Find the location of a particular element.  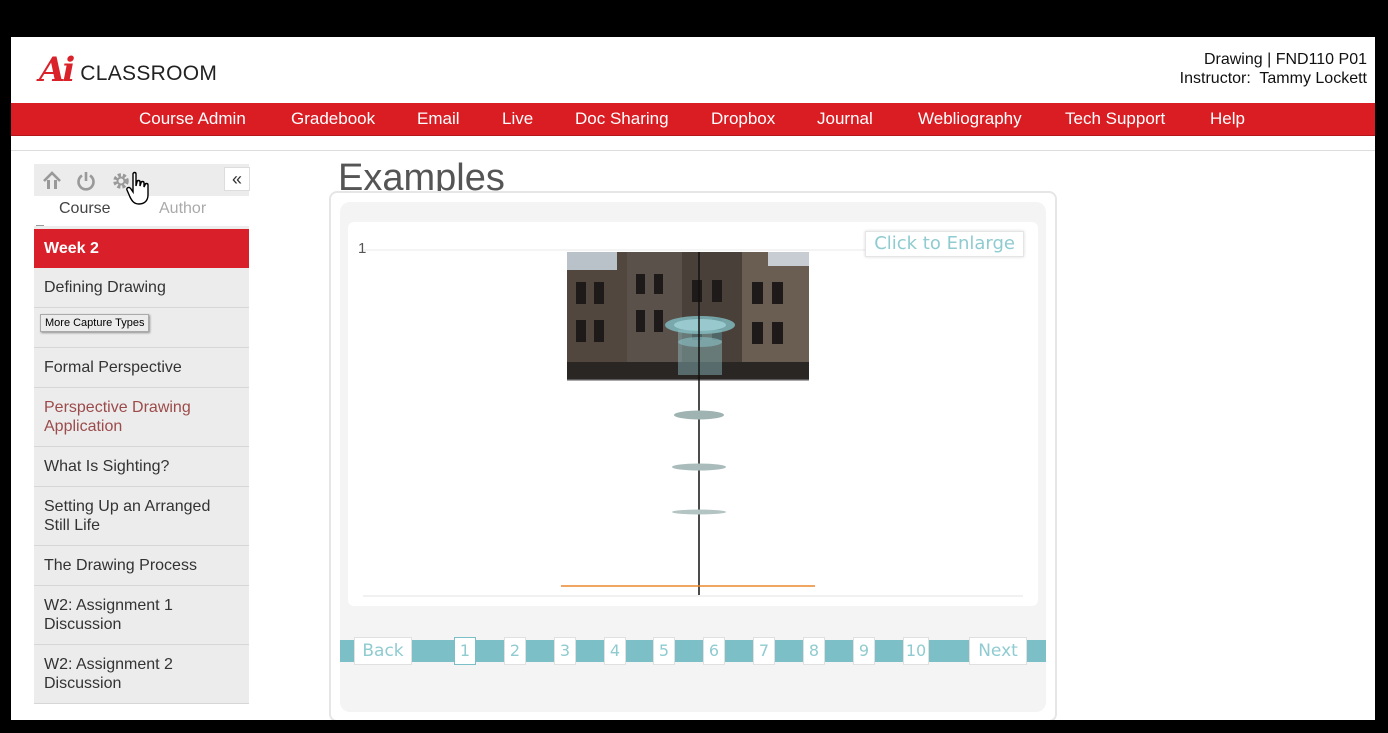

sidebar-item-still-life: Still Life More Capture Types is located at coordinates (141, 328).